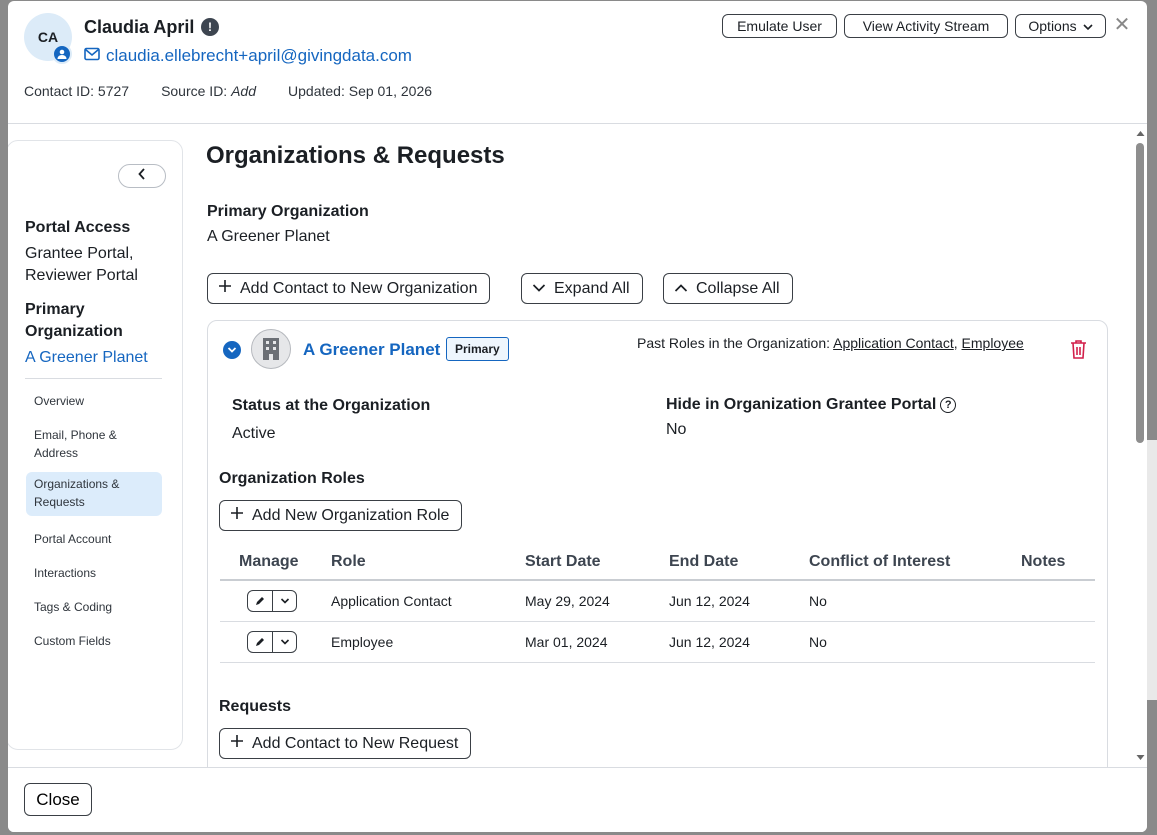 Image resolution: width=1157 pixels, height=835 pixels. I want to click on primary-org-value: A Greener Planet, so click(268, 236).